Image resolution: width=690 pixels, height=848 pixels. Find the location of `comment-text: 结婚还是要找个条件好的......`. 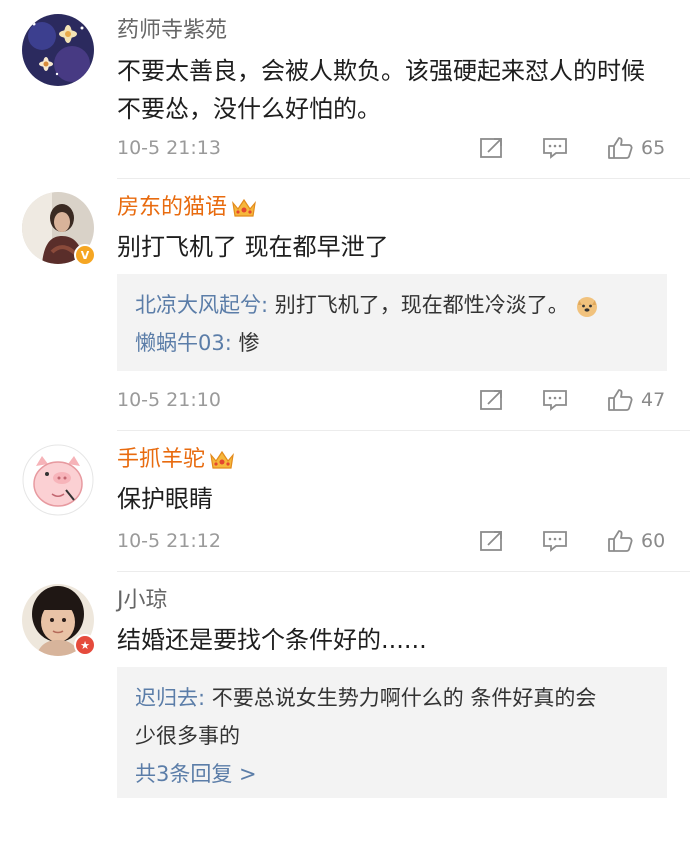

comment-text: 结婚还是要找个条件好的...... is located at coordinates (397, 640).